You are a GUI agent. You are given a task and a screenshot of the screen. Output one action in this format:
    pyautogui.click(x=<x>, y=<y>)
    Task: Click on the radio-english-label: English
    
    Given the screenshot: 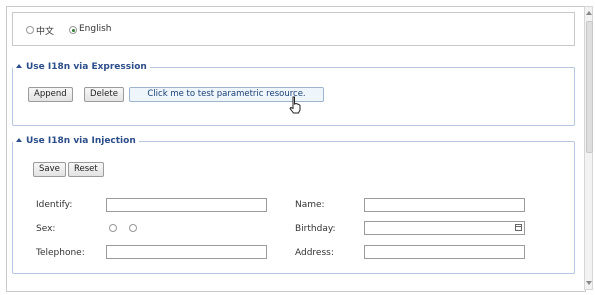 What is the action you would take?
    pyautogui.click(x=95, y=29)
    